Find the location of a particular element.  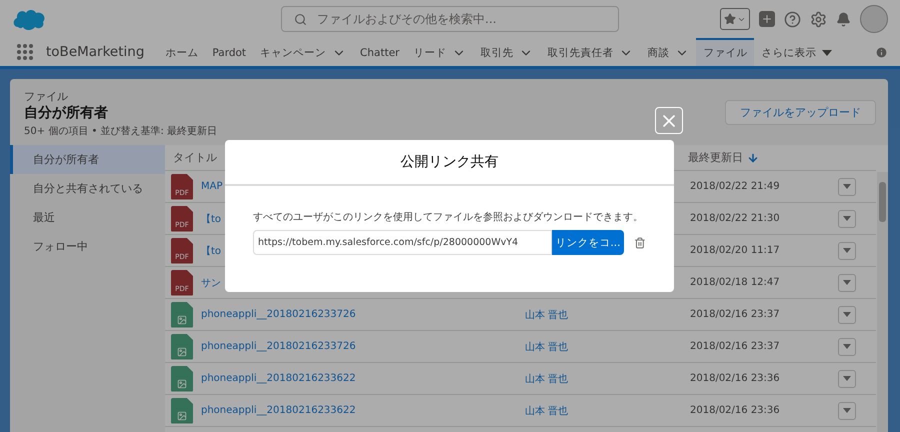

dialog-title: 公開リンク共有 is located at coordinates (449, 163).